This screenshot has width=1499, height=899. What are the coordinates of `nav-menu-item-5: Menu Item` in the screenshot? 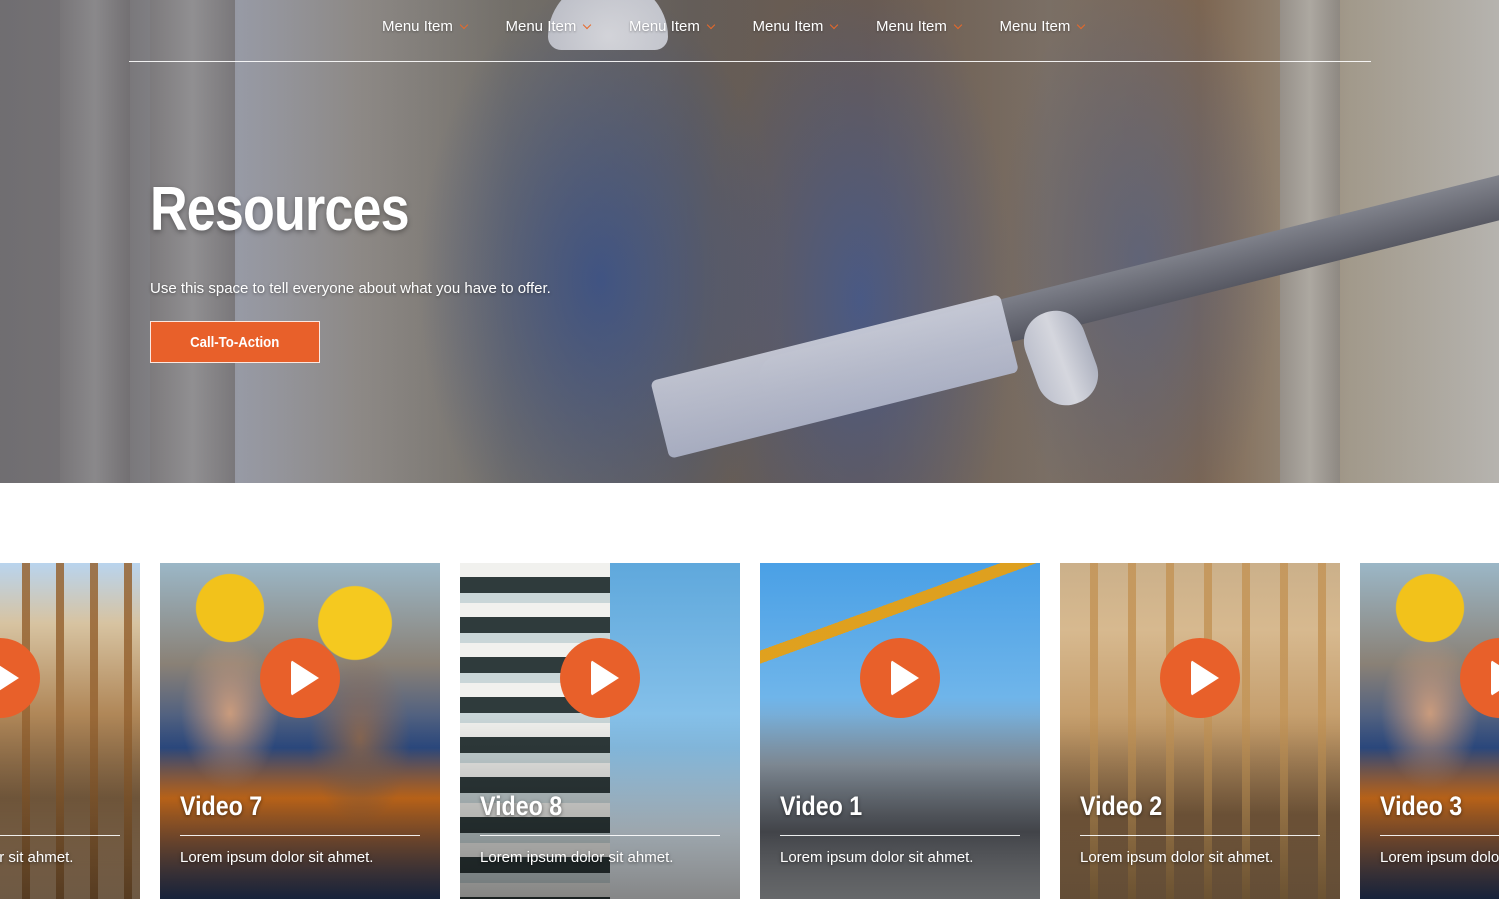 It's located at (938, 26).